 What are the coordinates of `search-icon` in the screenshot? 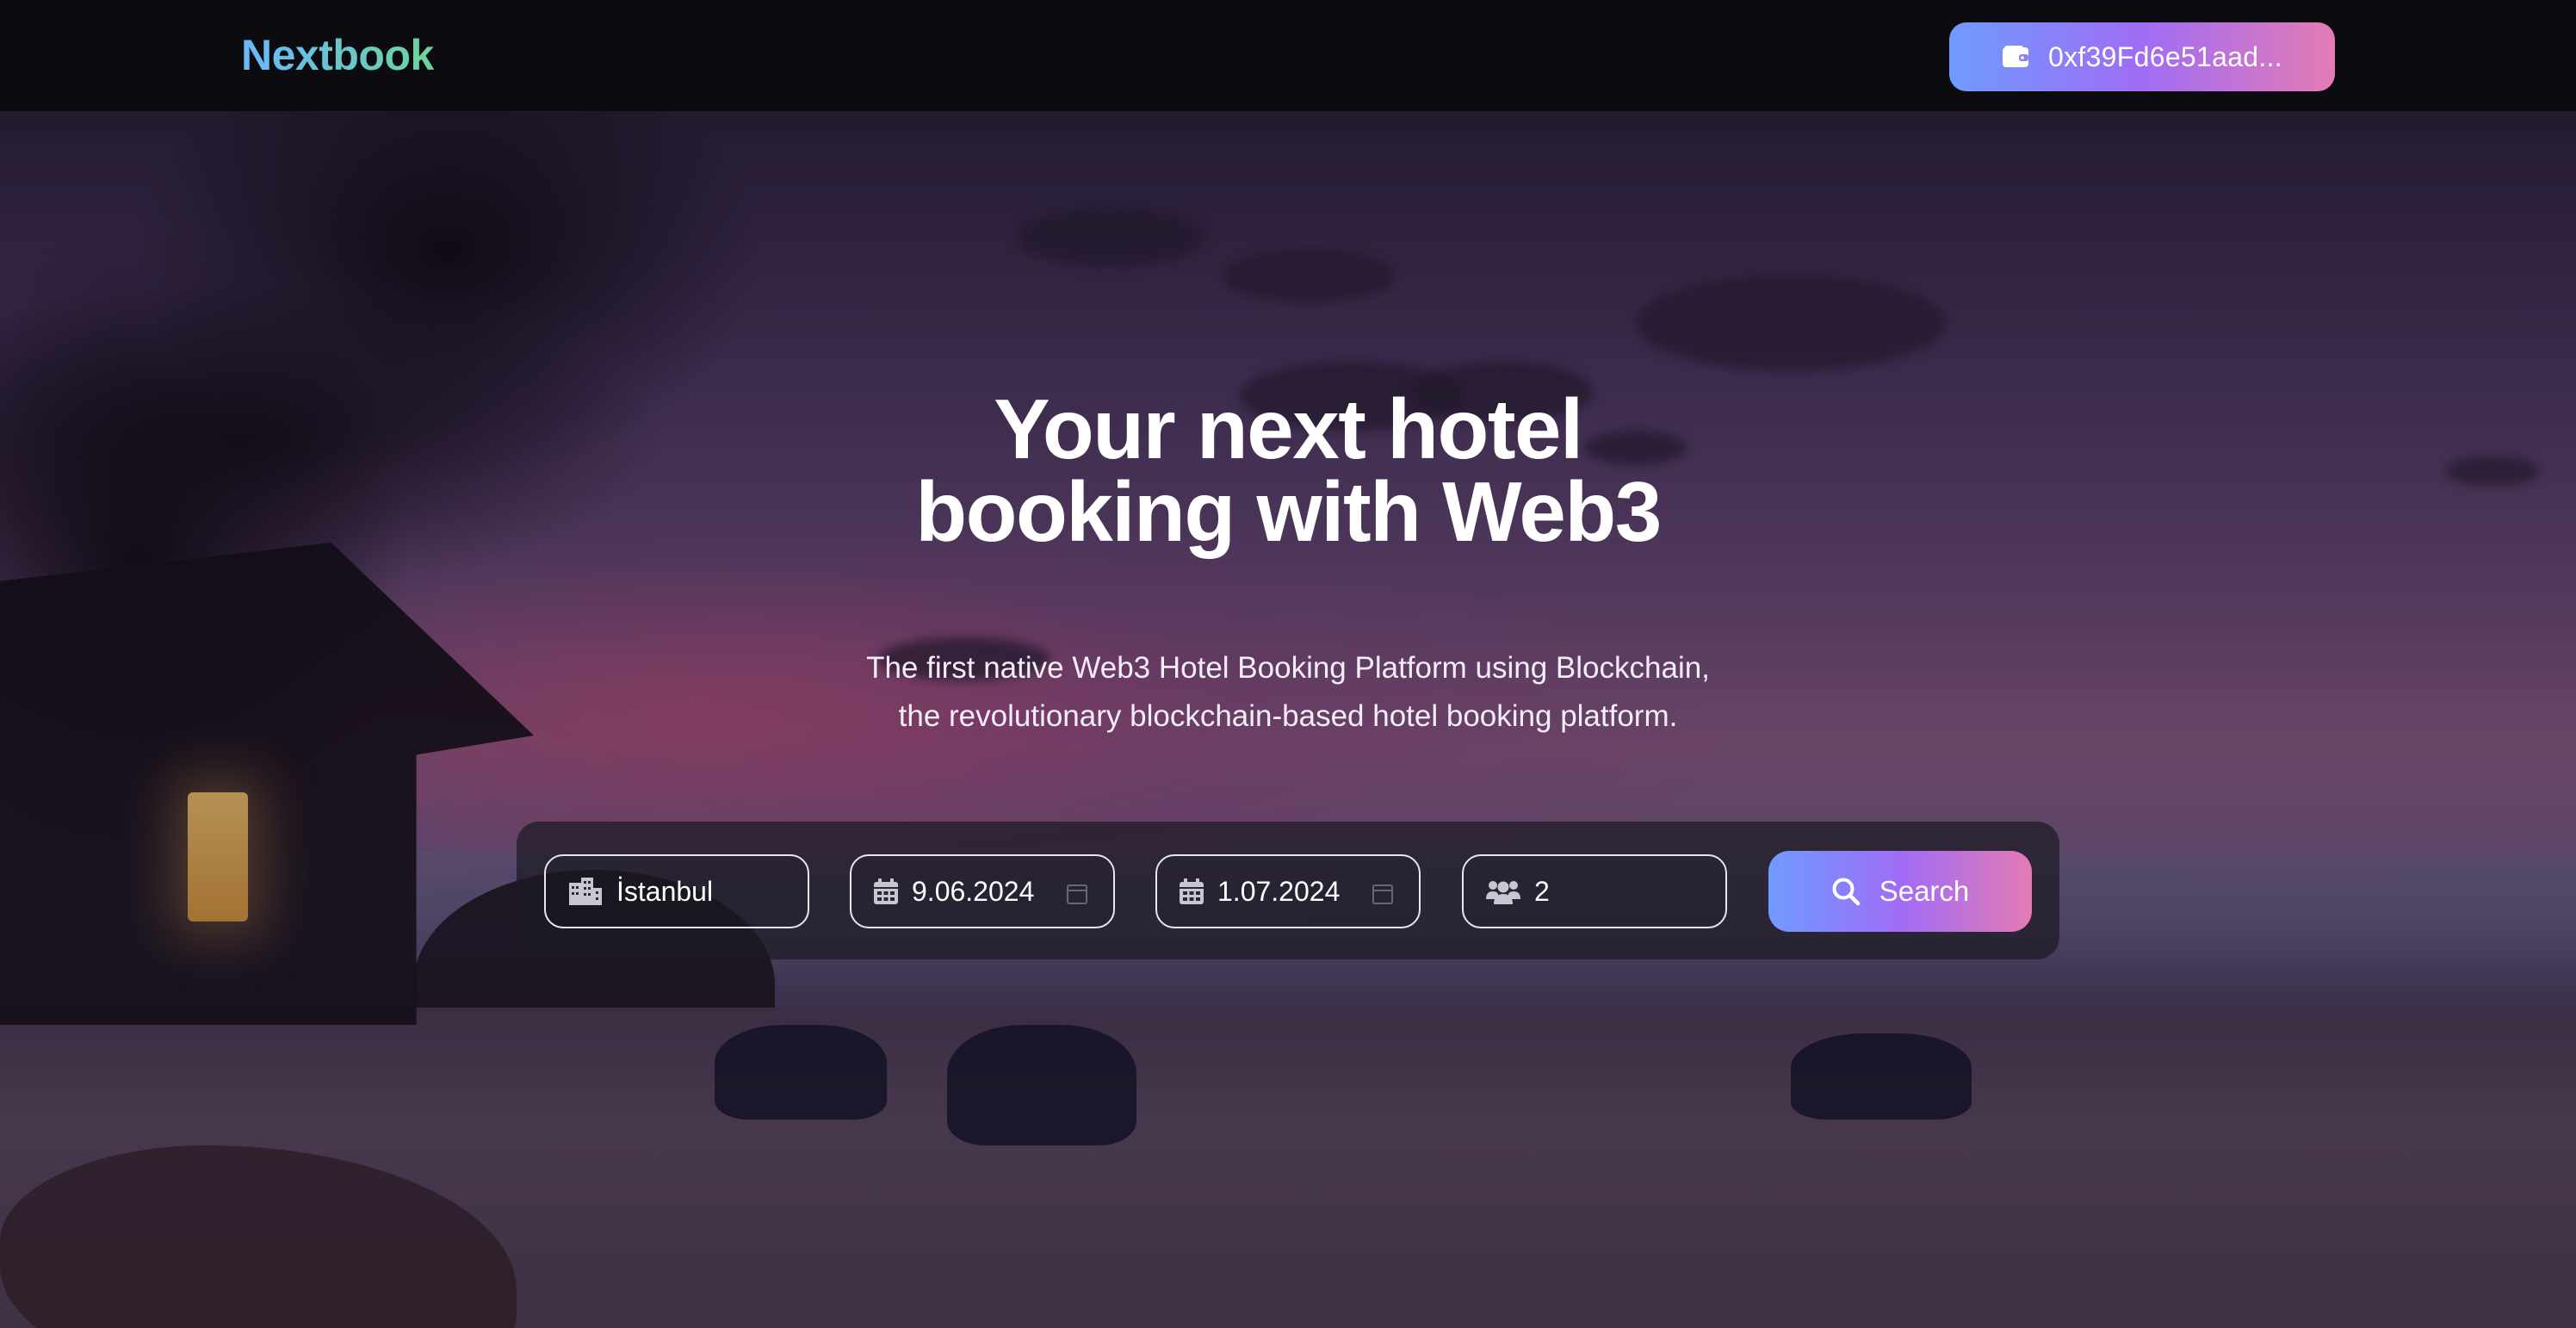 It's located at (1846, 892).